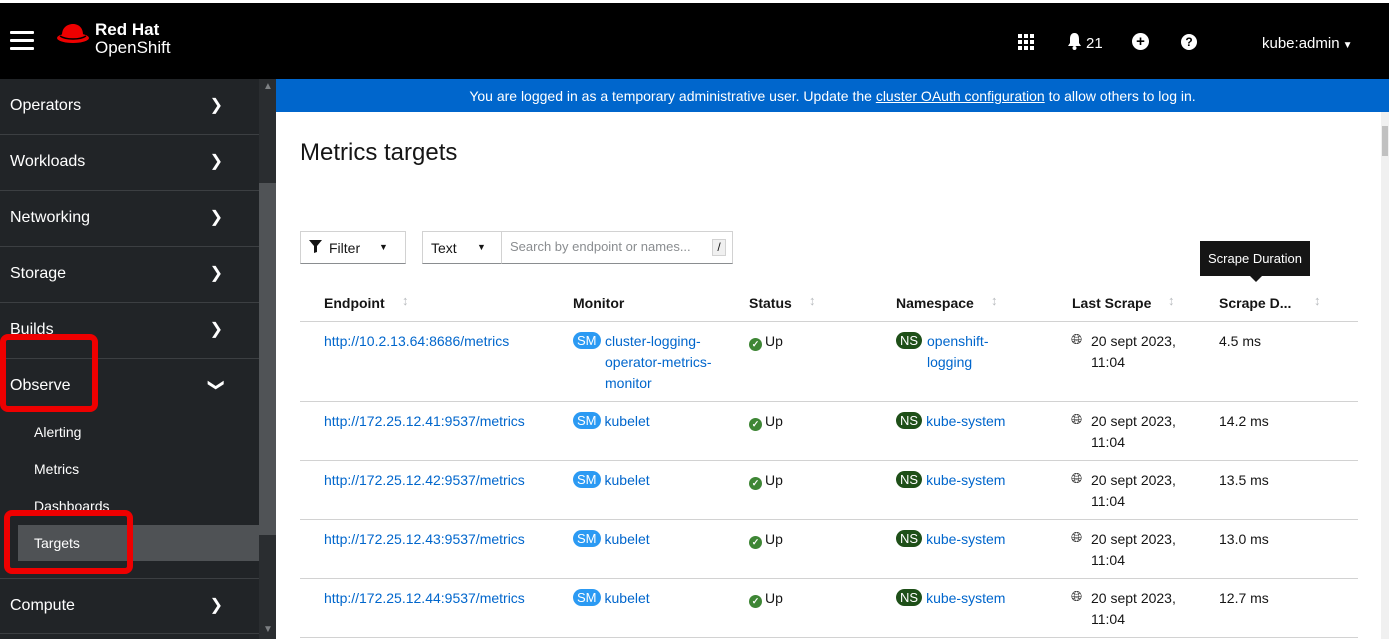 This screenshot has height=639, width=1389. What do you see at coordinates (416, 341) in the screenshot?
I see `endpoint-link: http://10.2.13.64:8686/metrics` at bounding box center [416, 341].